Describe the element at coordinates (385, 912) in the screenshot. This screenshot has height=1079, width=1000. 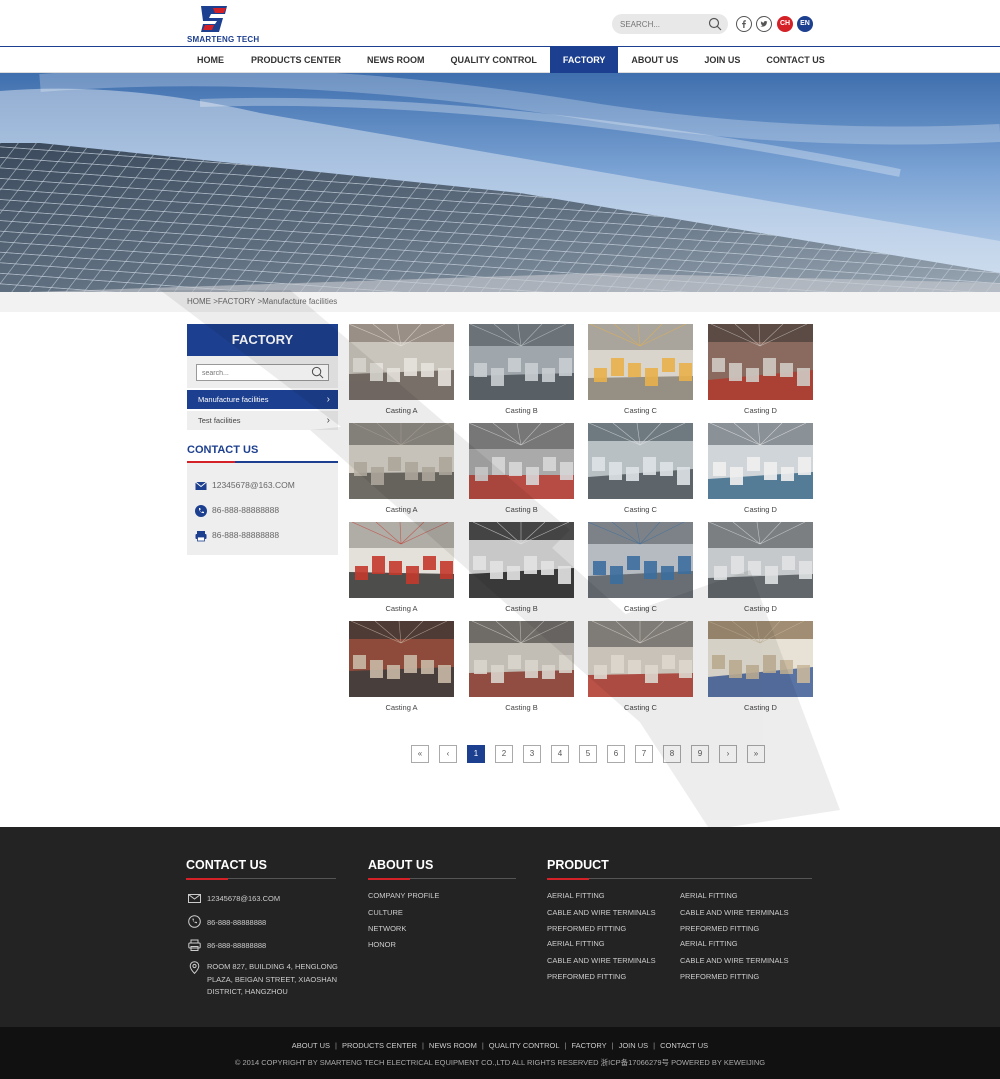
I see `footer-about-link: CULTURE` at that location.